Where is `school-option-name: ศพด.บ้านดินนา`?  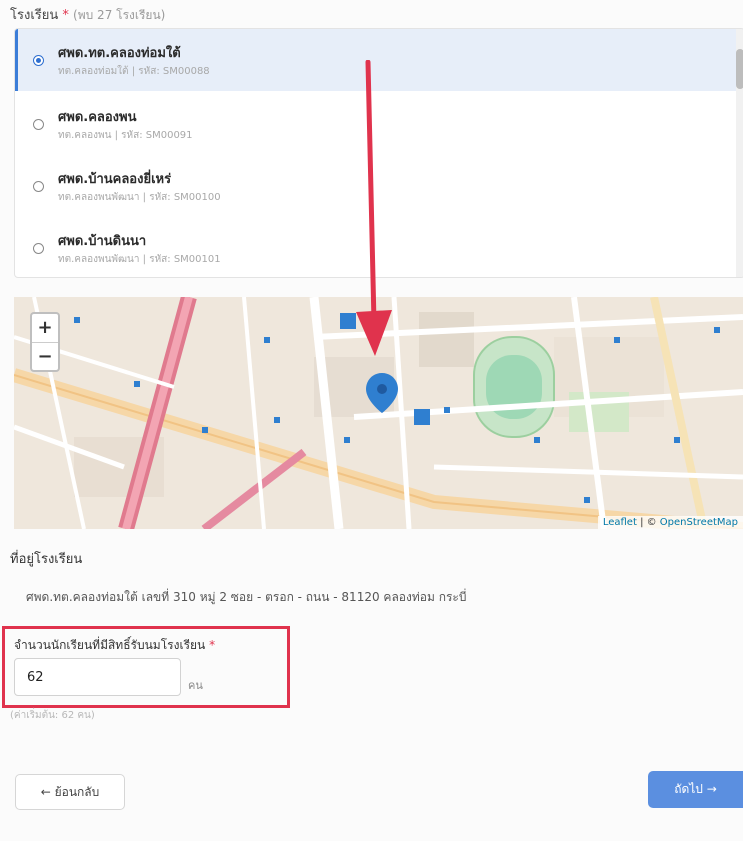 school-option-name: ศพด.บ้านดินนา is located at coordinates (102, 241).